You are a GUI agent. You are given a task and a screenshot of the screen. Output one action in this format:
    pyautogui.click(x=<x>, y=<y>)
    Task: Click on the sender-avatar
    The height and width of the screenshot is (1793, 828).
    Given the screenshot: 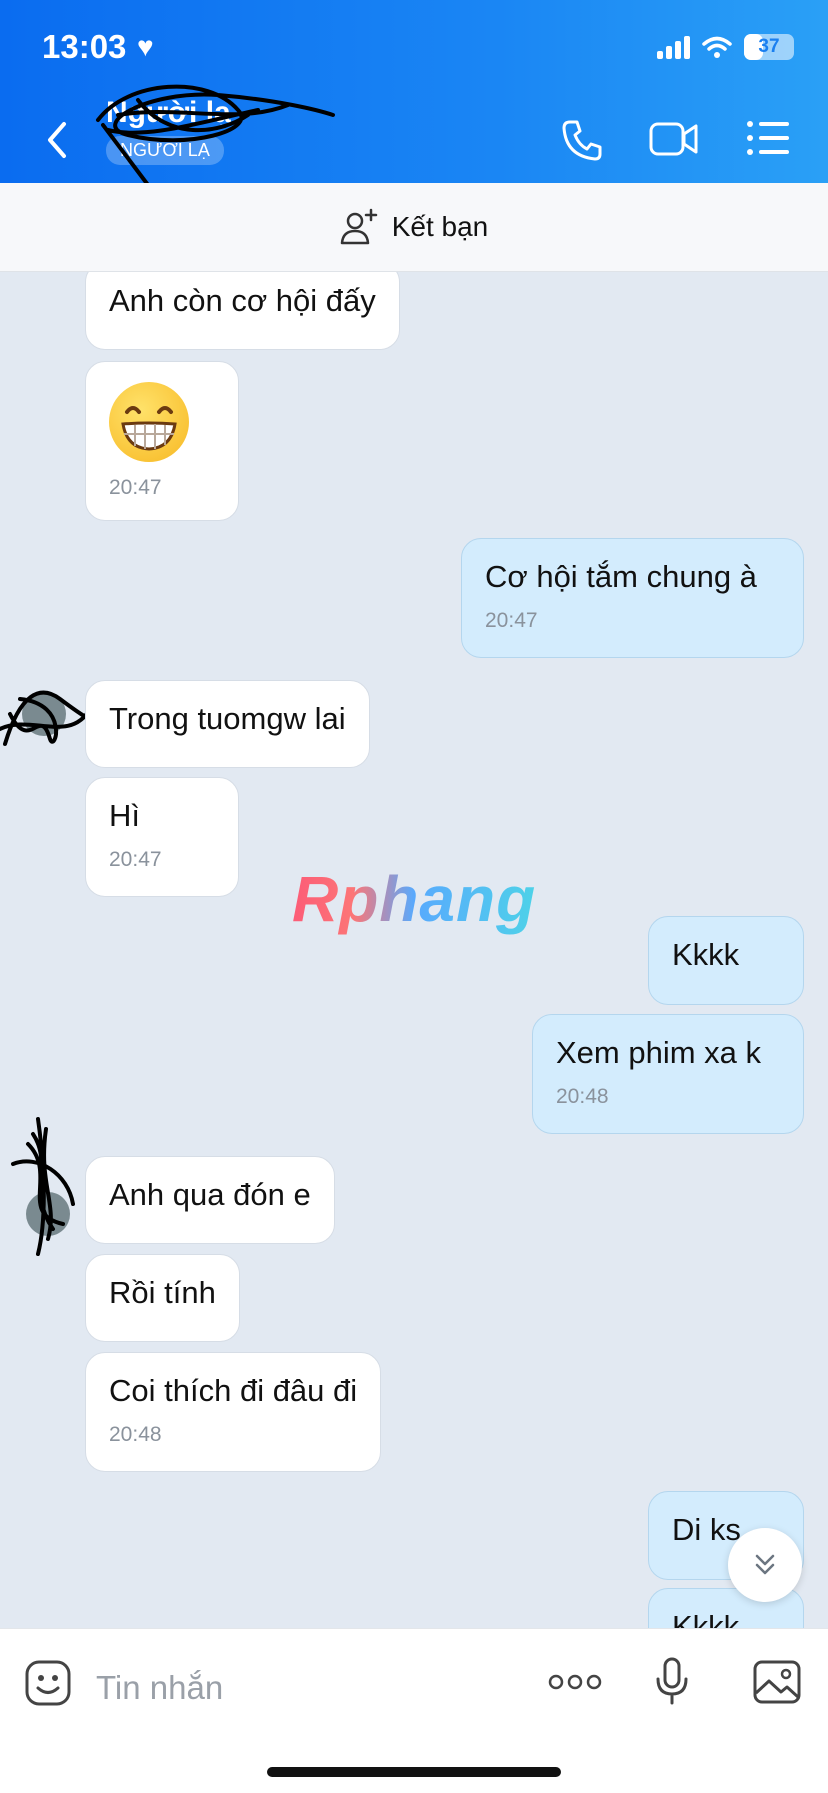 What is the action you would take?
    pyautogui.click(x=45, y=1186)
    